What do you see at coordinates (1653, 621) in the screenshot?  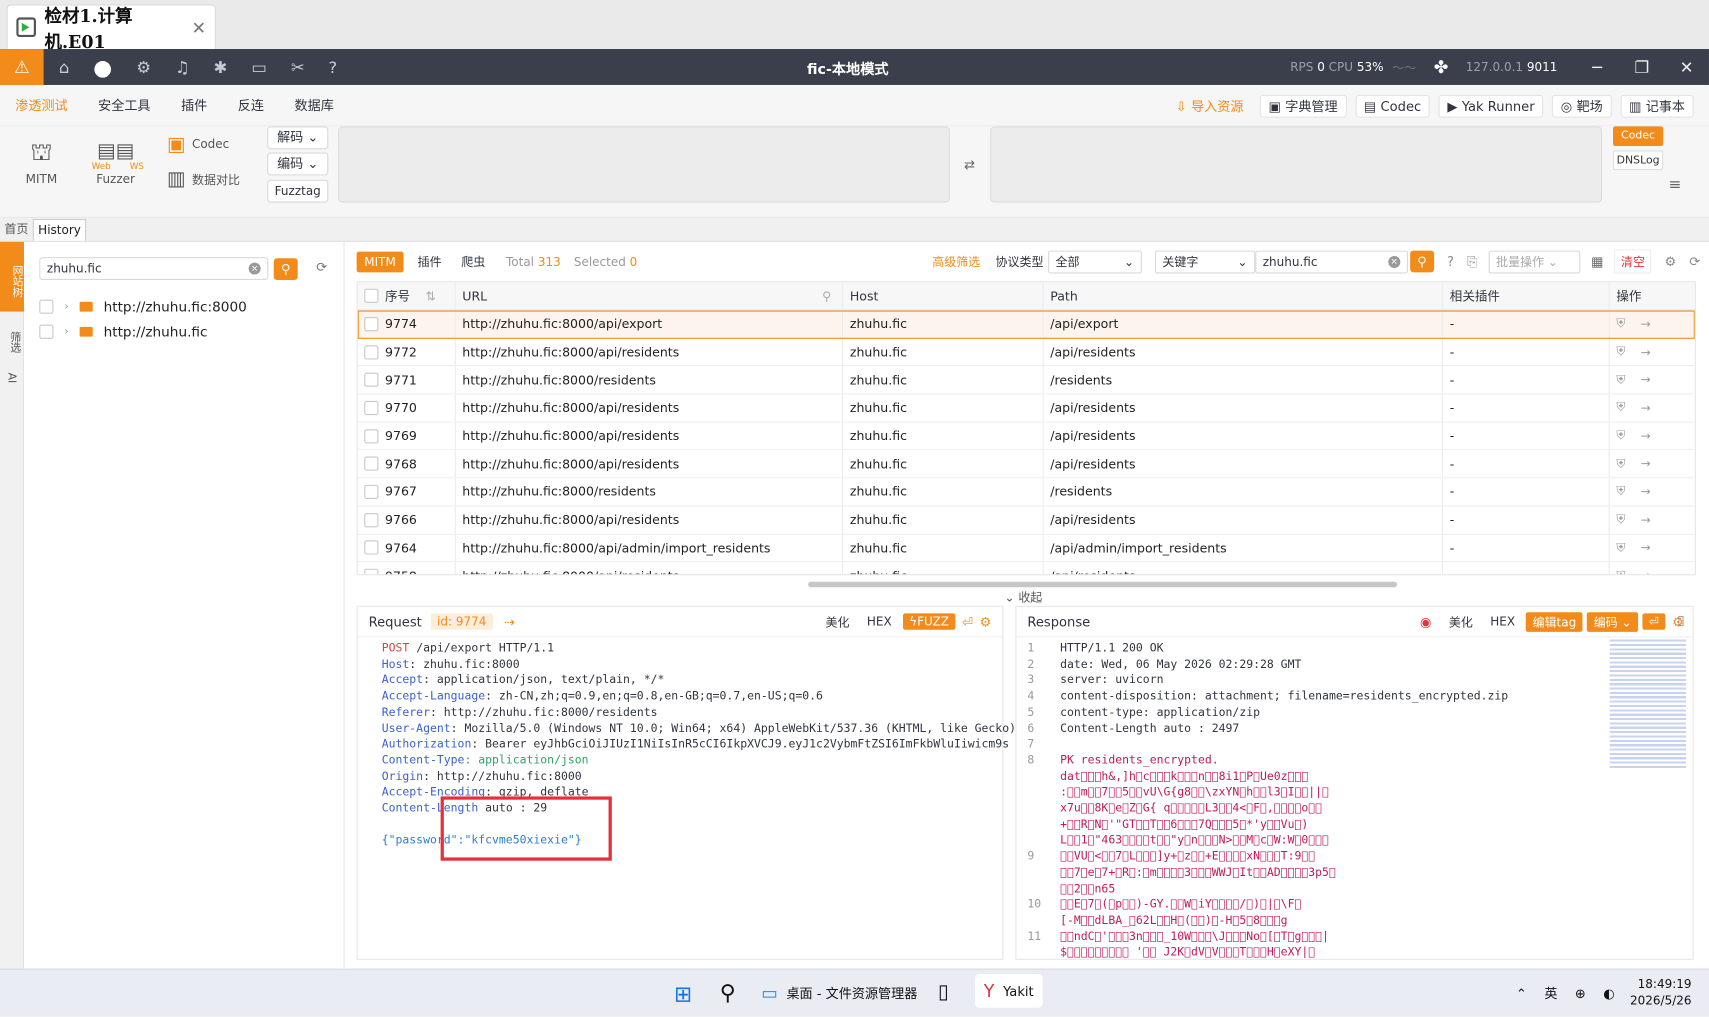 I see `wrap-icon: ⏎` at bounding box center [1653, 621].